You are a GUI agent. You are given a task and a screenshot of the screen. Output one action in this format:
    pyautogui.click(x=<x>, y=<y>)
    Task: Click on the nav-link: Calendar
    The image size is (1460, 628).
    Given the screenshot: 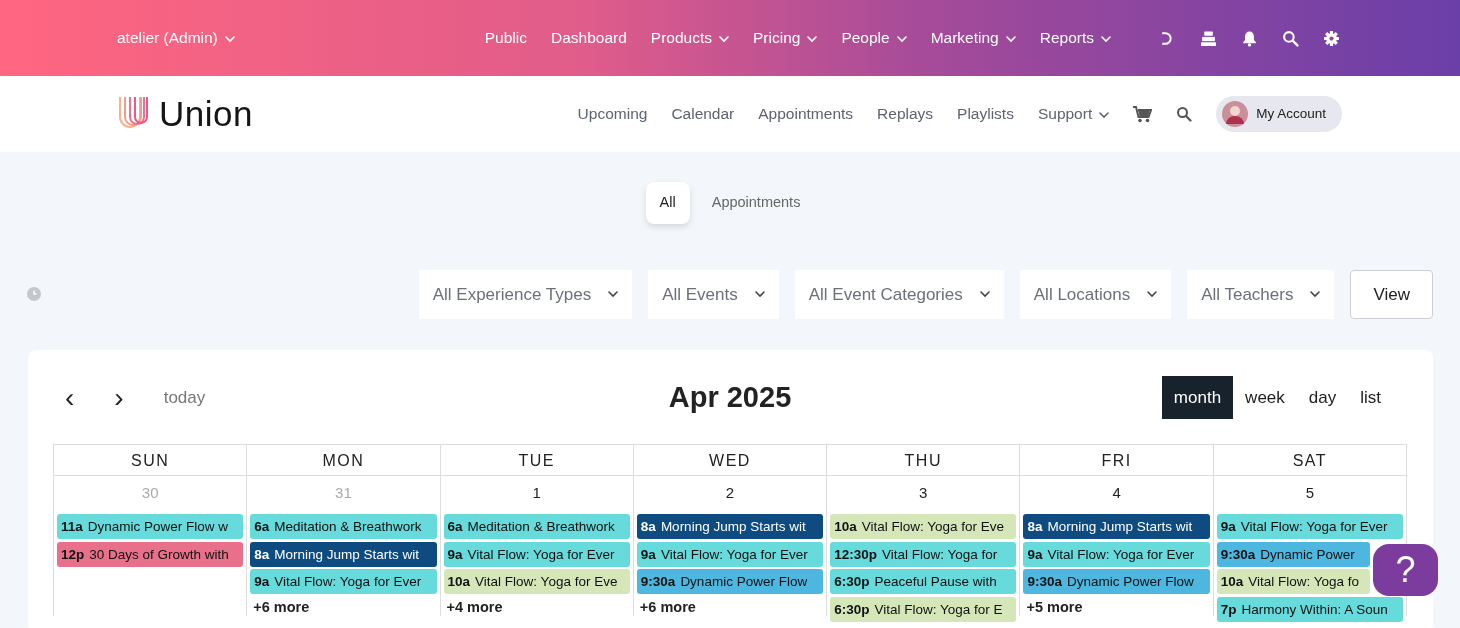 What is the action you would take?
    pyautogui.click(x=703, y=114)
    